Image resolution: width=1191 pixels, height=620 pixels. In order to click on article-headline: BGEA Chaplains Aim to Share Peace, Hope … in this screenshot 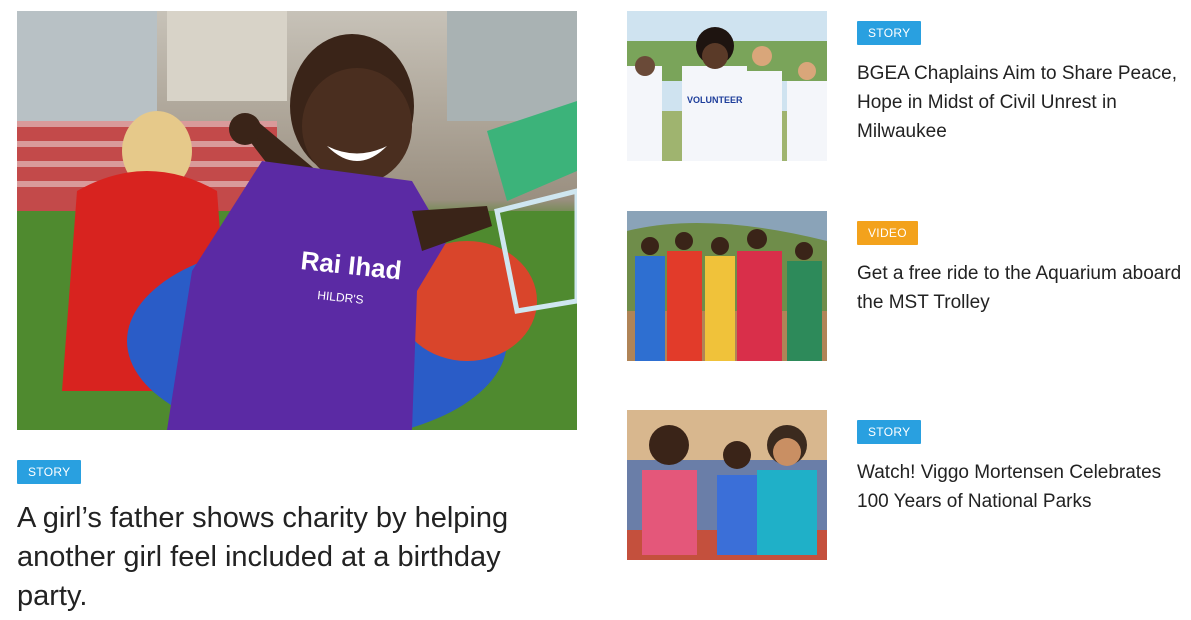, I will do `click(1022, 102)`.